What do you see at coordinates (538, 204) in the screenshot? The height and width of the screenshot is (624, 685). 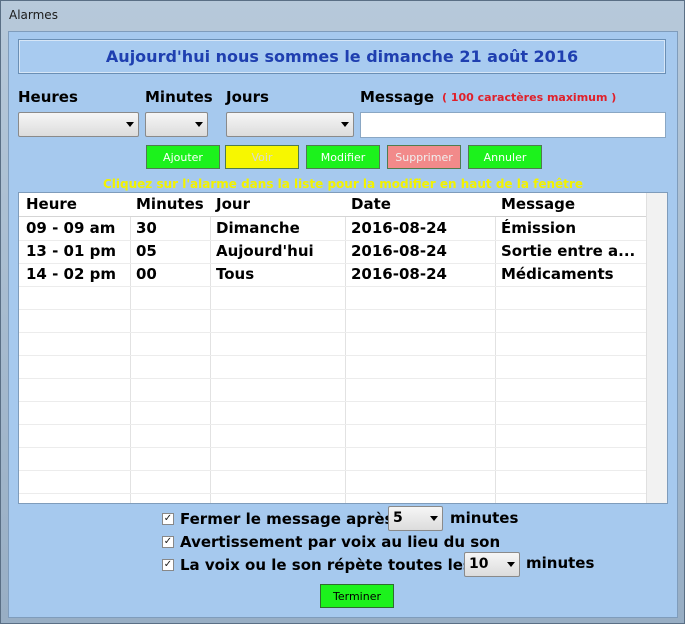 I see `column-header-message: Message` at bounding box center [538, 204].